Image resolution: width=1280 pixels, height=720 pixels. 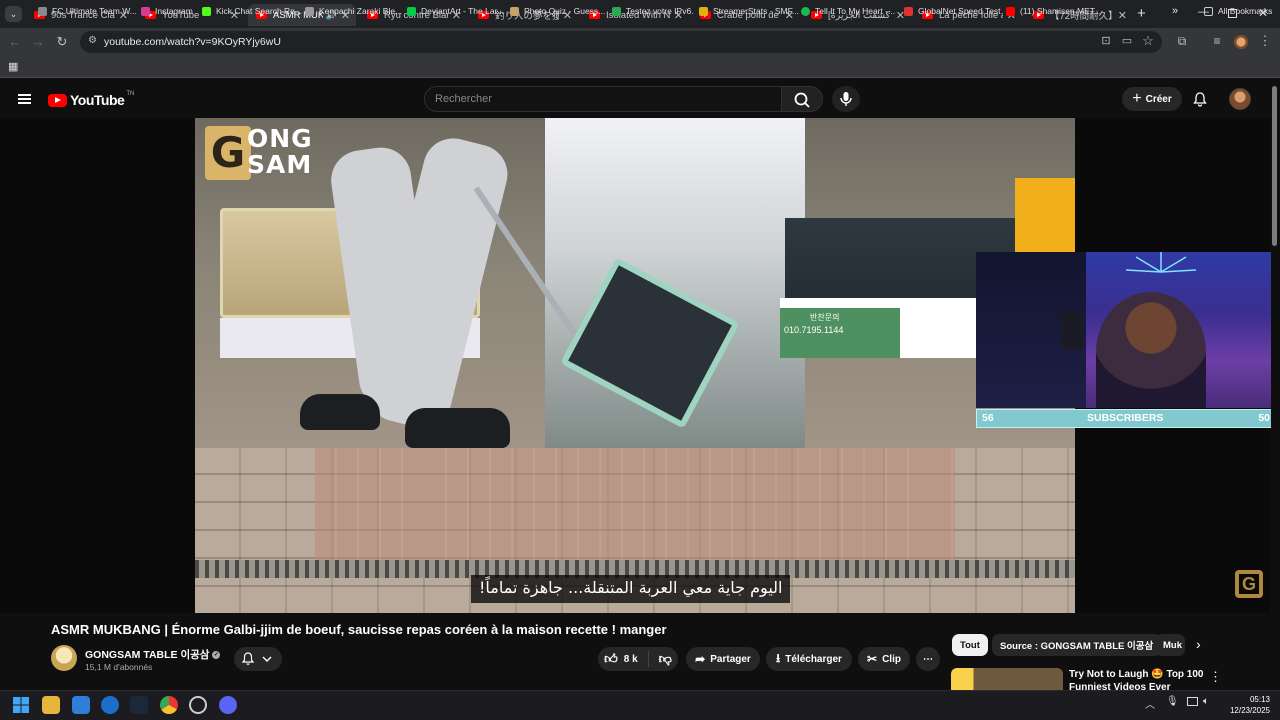 I want to click on youtube-logo: YouTube TN, so click(x=91, y=99).